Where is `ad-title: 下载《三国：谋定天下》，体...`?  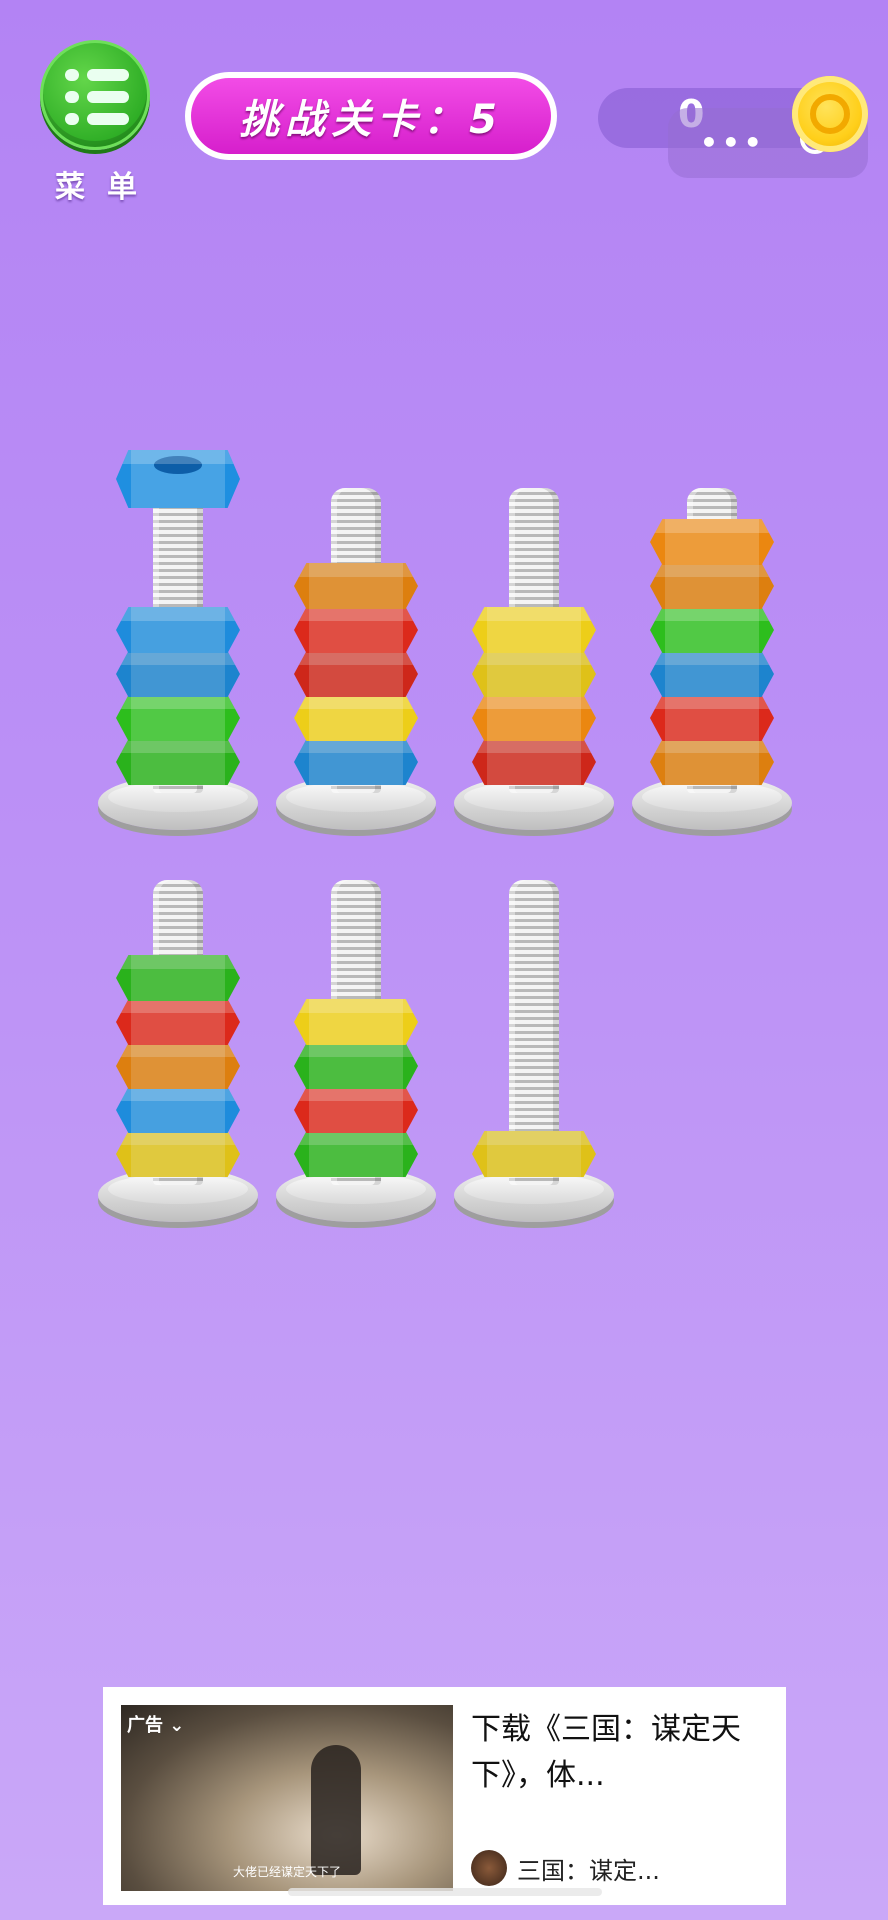 ad-title: 下载《三国：谋定天下》，体... is located at coordinates (621, 1753).